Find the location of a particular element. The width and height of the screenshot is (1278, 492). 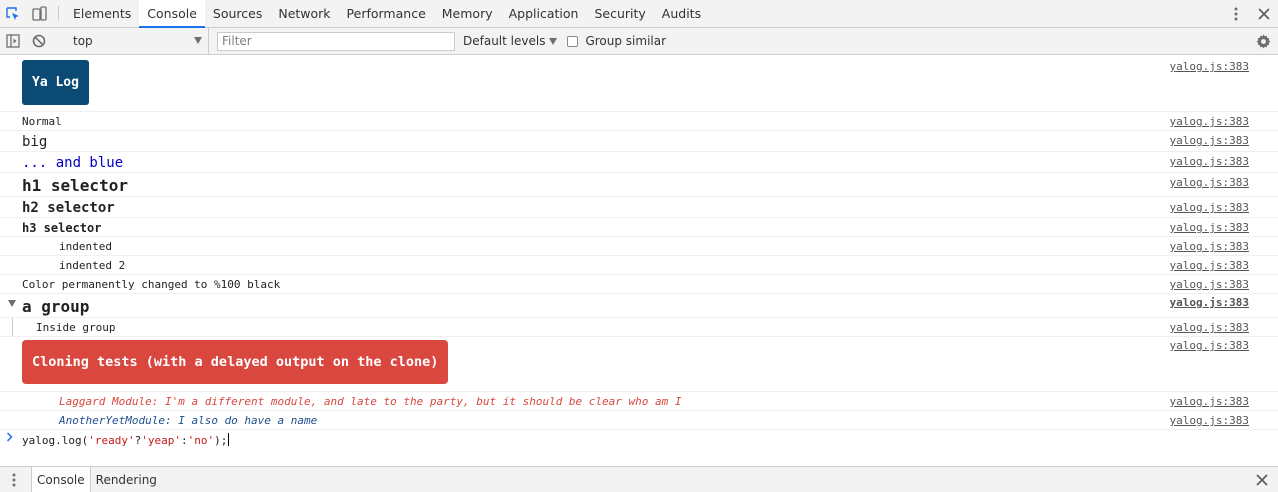

code-token: ); is located at coordinates (221, 440).